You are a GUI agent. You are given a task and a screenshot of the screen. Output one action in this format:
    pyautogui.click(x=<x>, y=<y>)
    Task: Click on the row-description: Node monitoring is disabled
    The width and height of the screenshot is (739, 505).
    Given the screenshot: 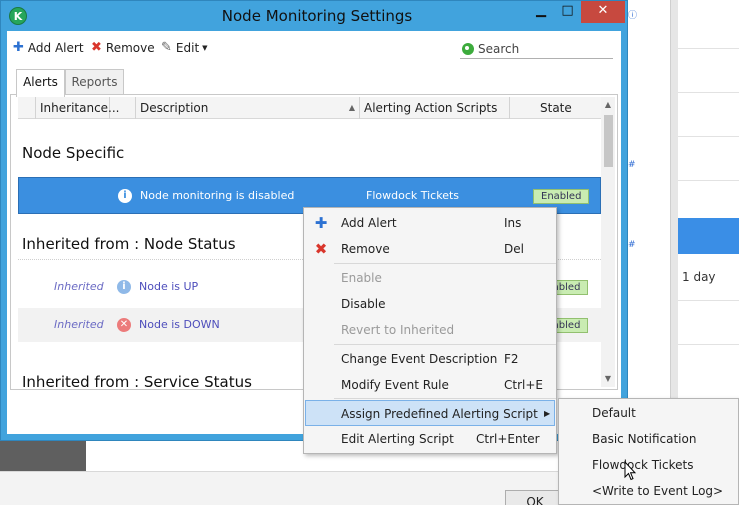 What is the action you would take?
    pyautogui.click(x=217, y=195)
    